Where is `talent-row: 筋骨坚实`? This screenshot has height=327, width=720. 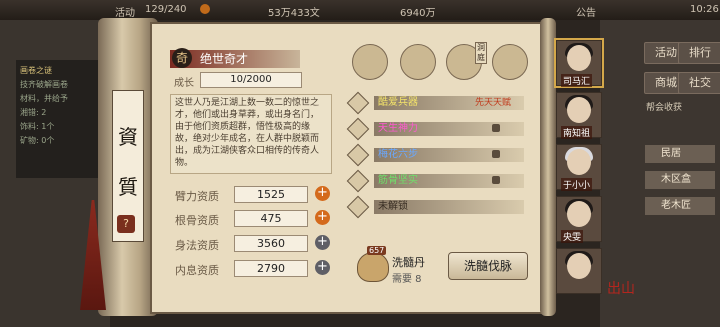 talent-row: 筋骨坚实 is located at coordinates (438, 181).